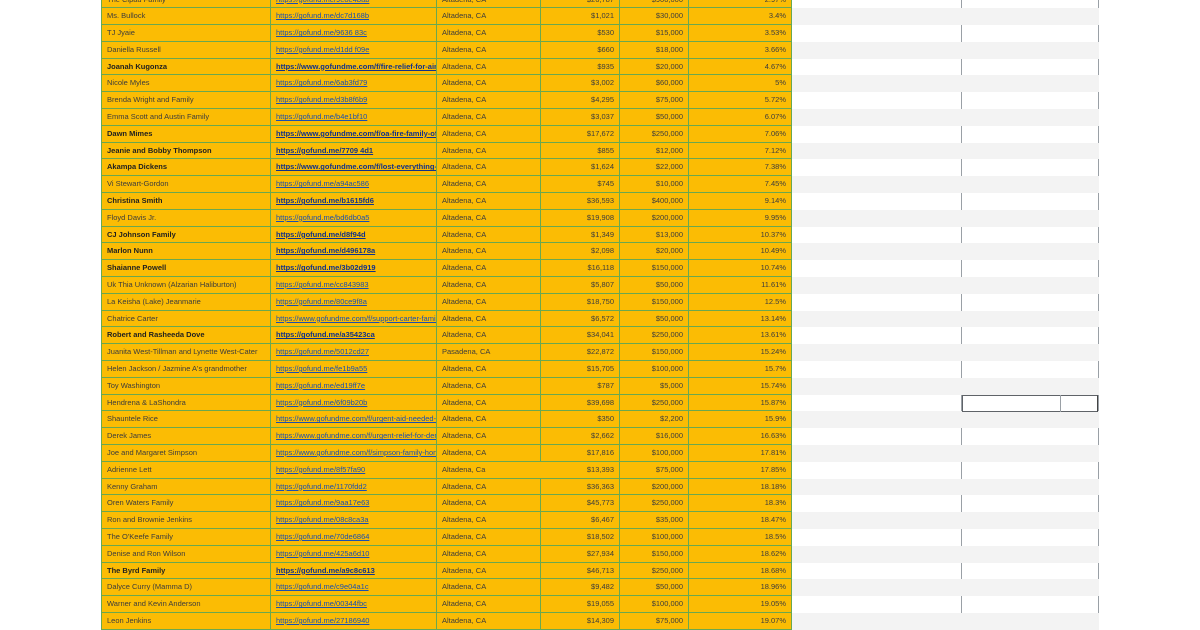  What do you see at coordinates (740, 403) in the screenshot?
I see `cell-percent-funded: 15.87%` at bounding box center [740, 403].